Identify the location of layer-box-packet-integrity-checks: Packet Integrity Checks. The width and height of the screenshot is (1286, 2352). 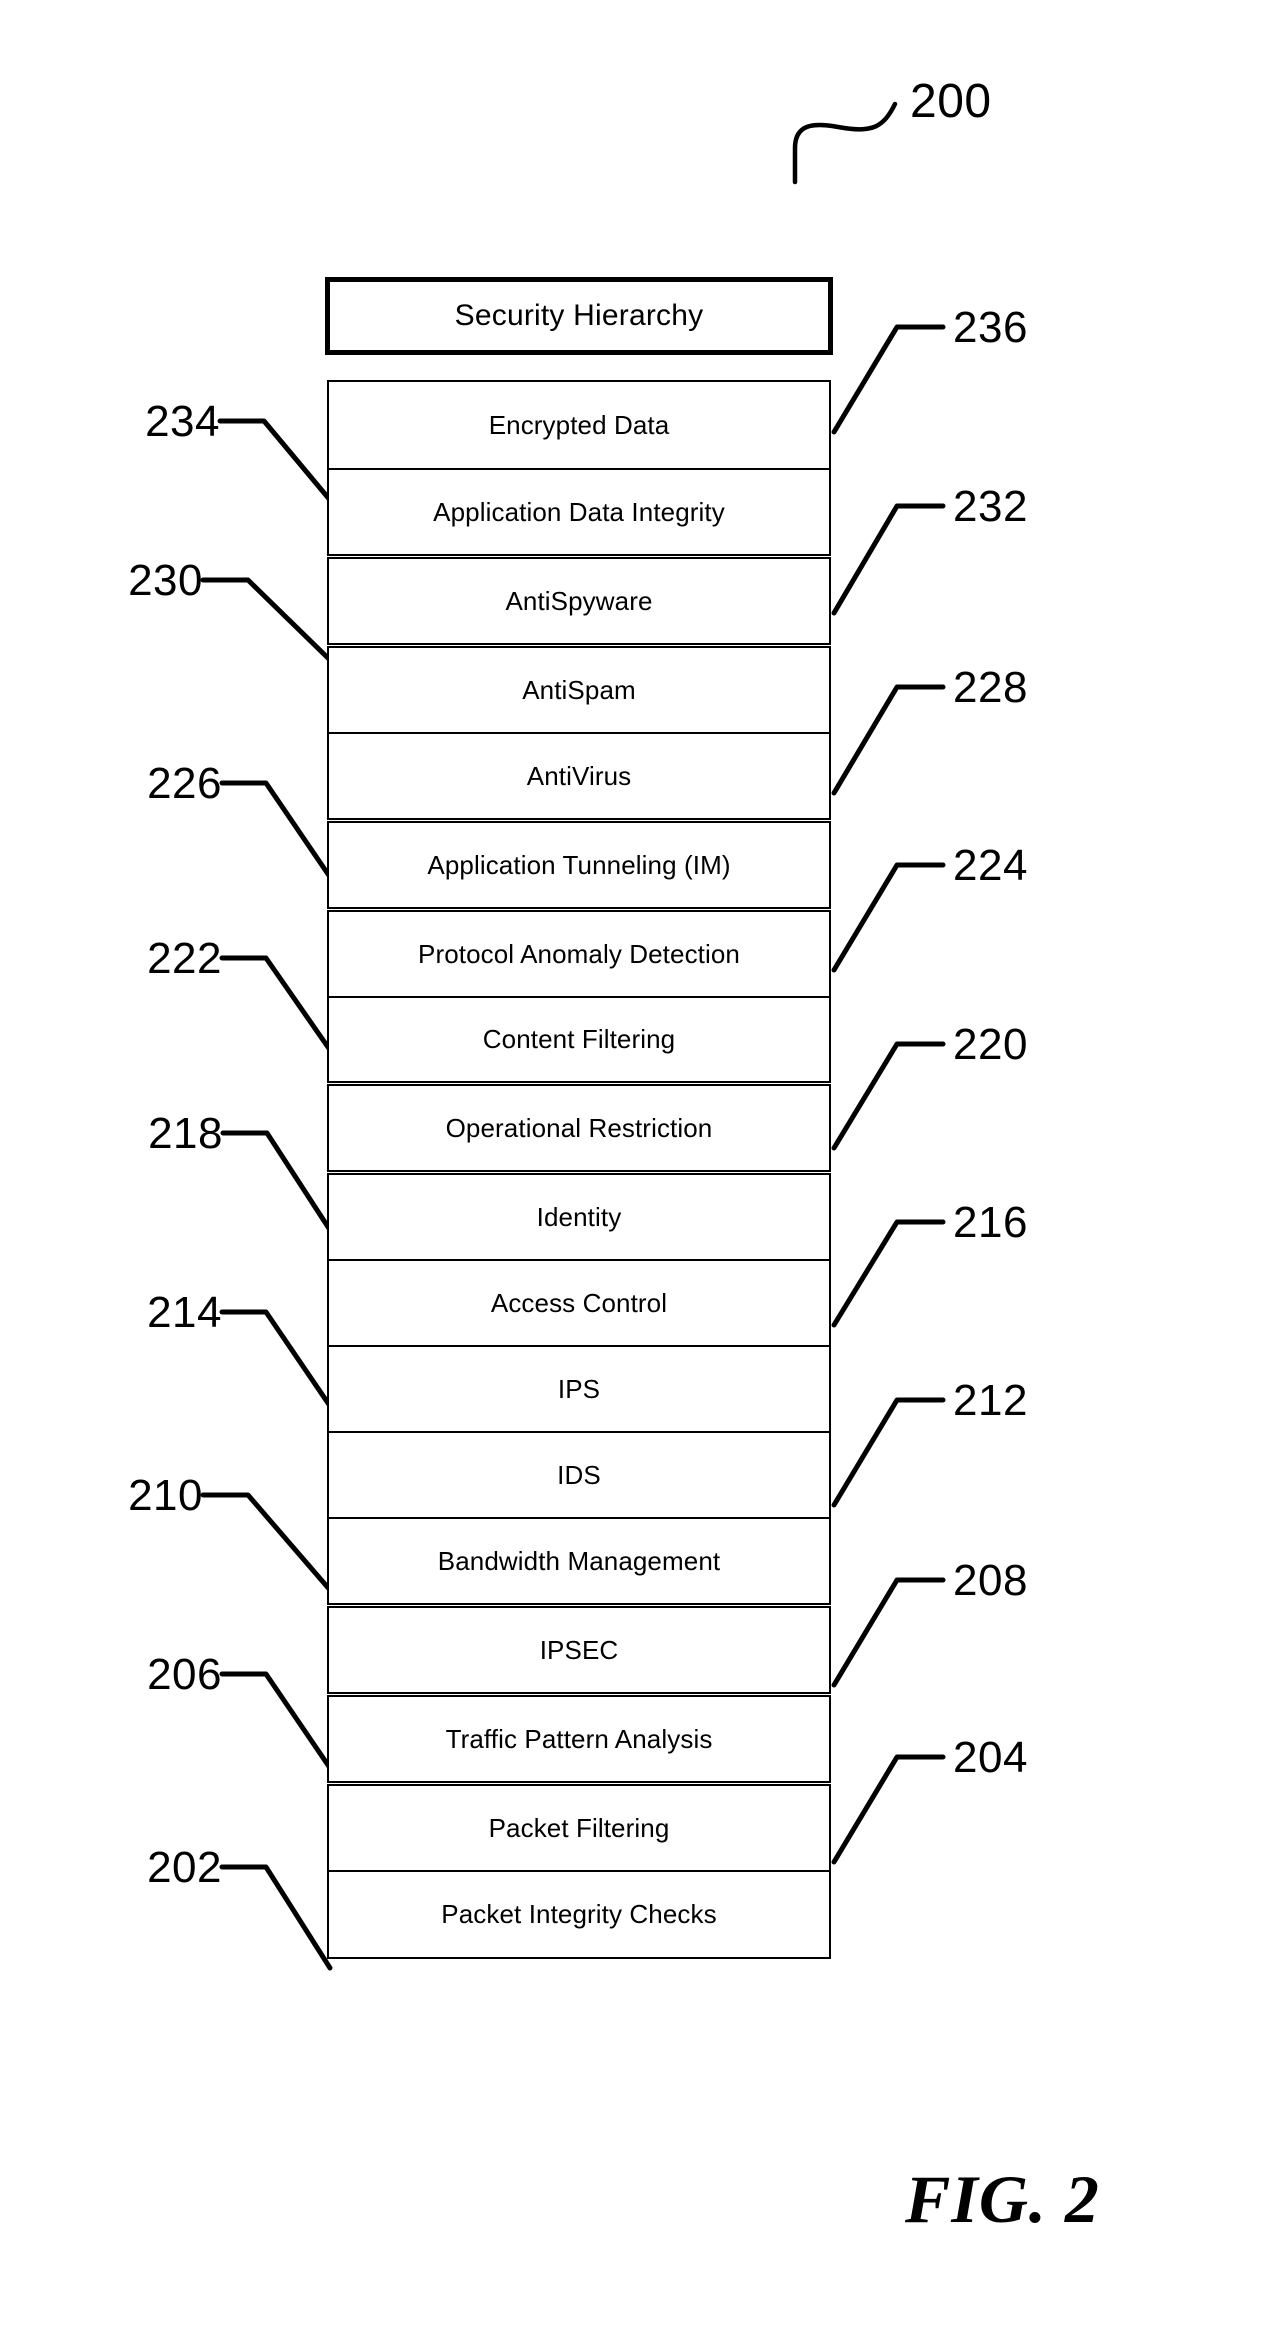
(579, 1914).